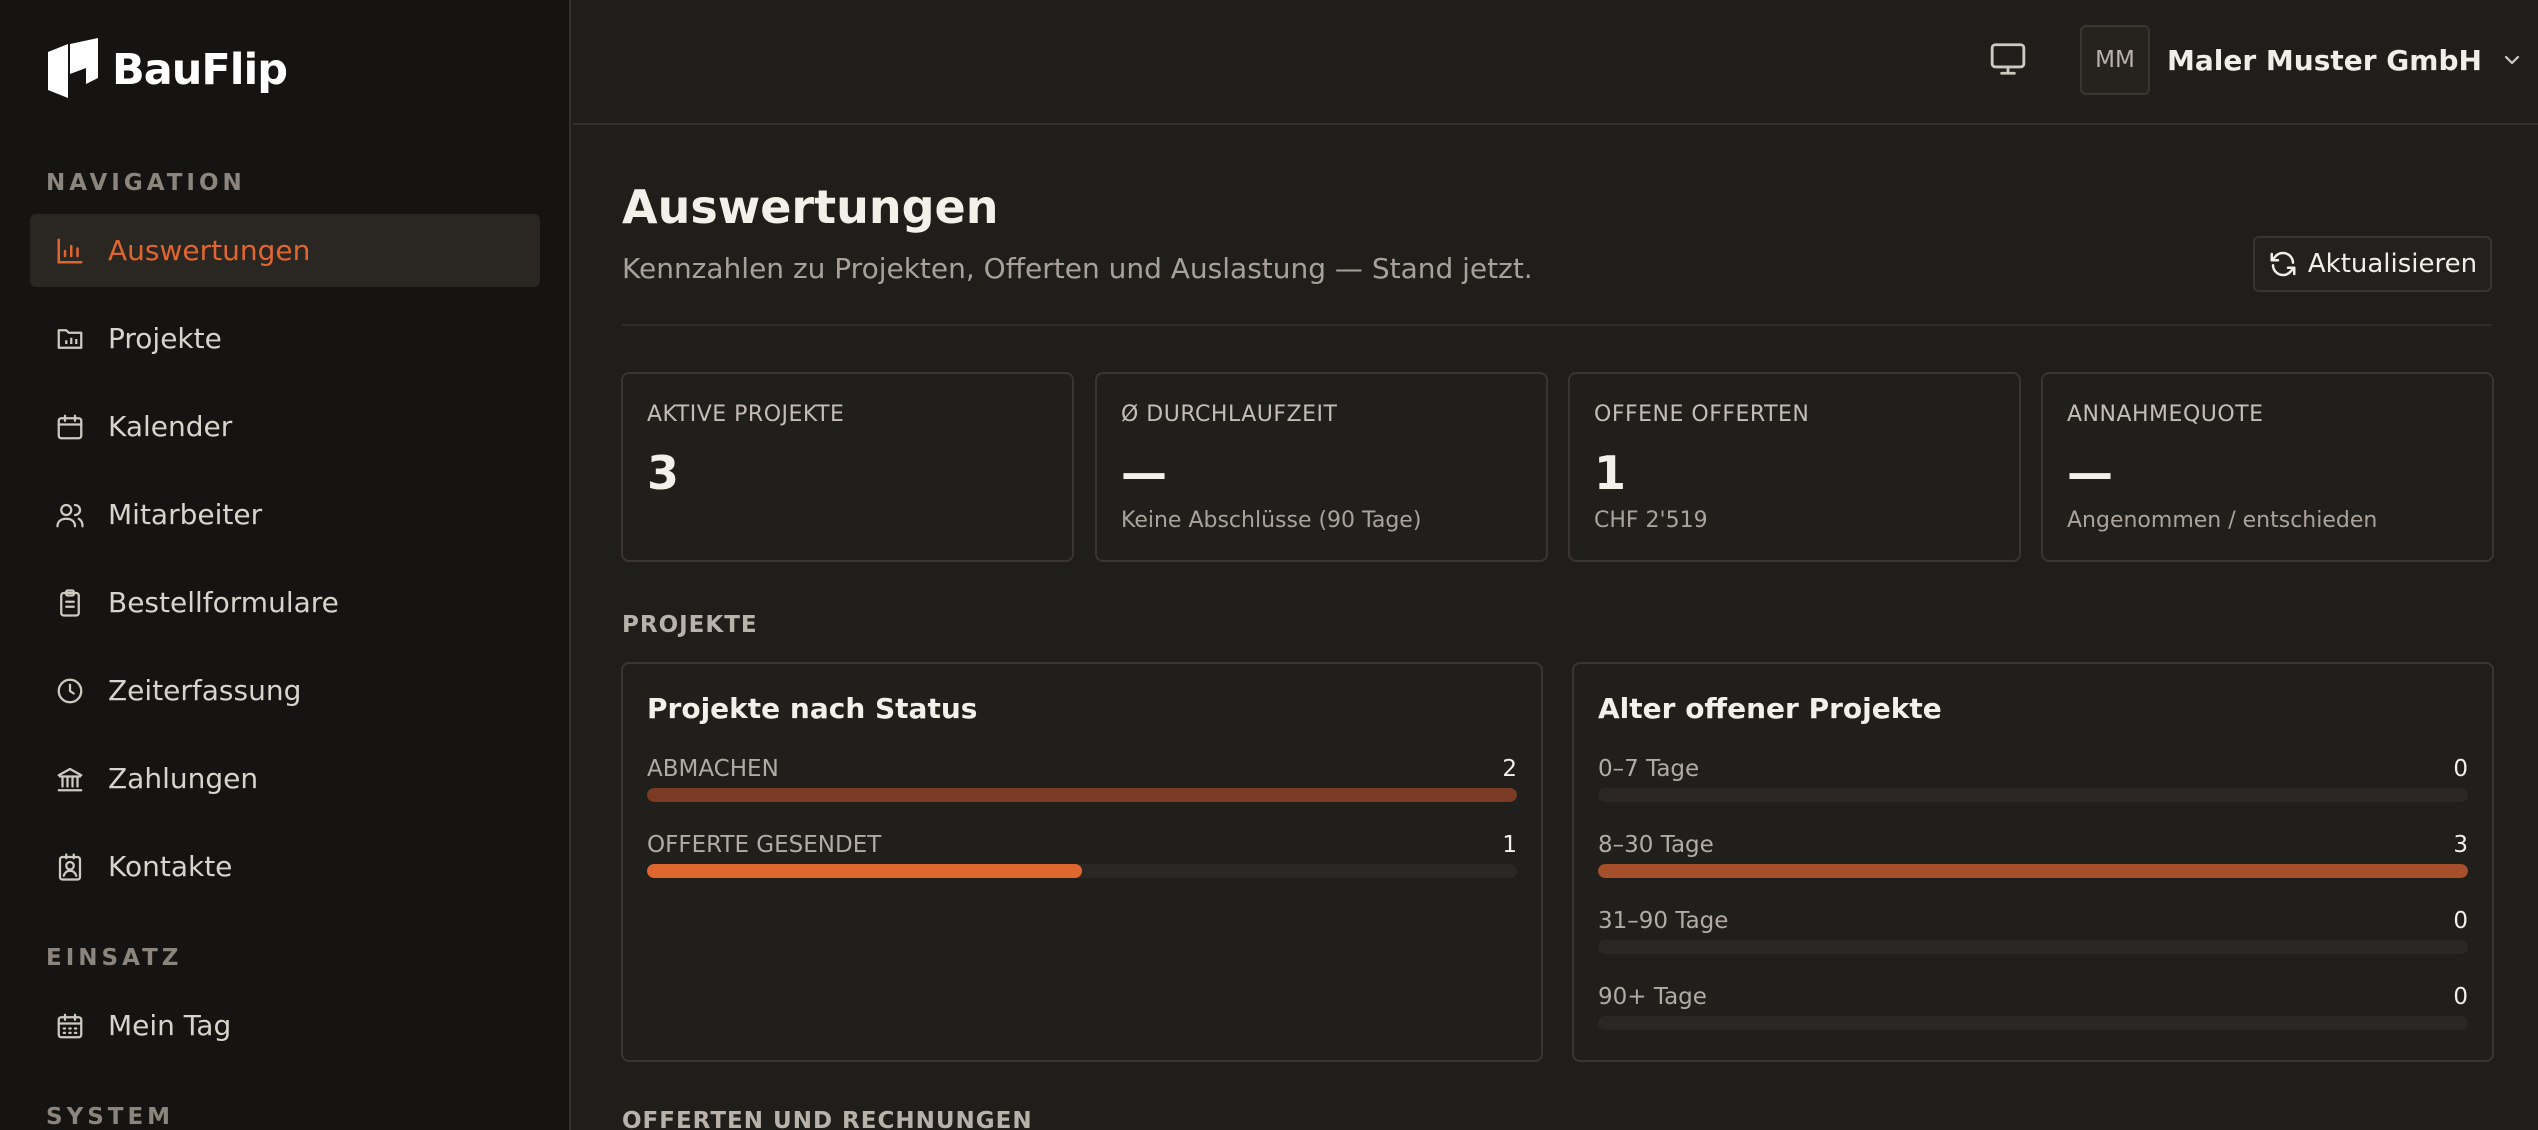  What do you see at coordinates (1509, 845) in the screenshot?
I see `status-row-value: 1` at bounding box center [1509, 845].